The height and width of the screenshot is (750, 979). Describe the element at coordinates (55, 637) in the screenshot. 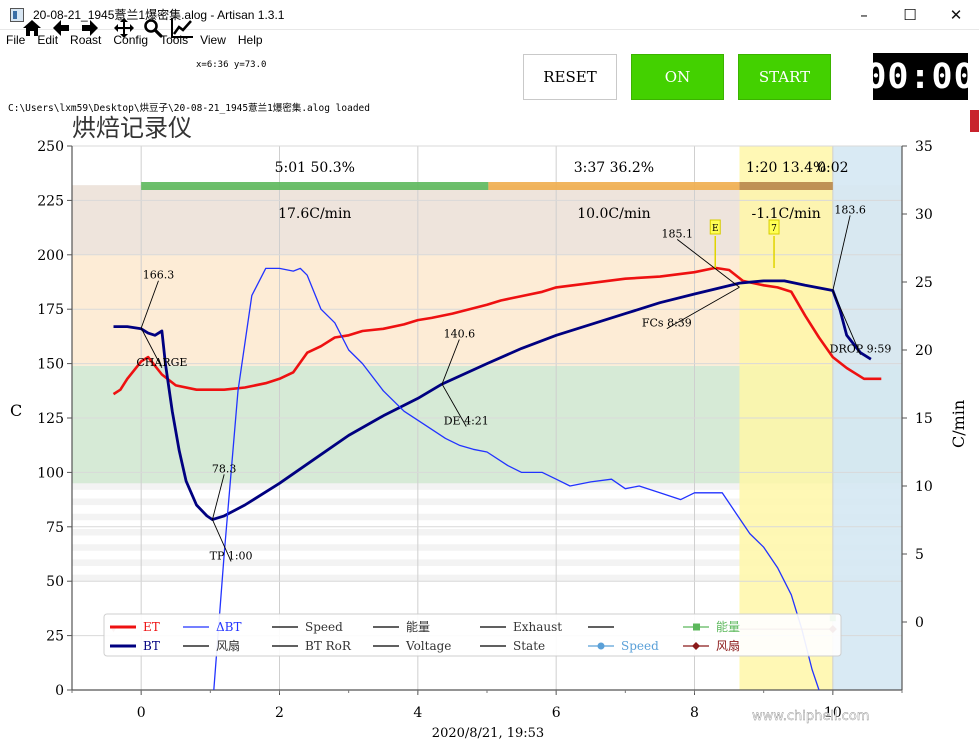

I see `y-tick-label: 25` at that location.